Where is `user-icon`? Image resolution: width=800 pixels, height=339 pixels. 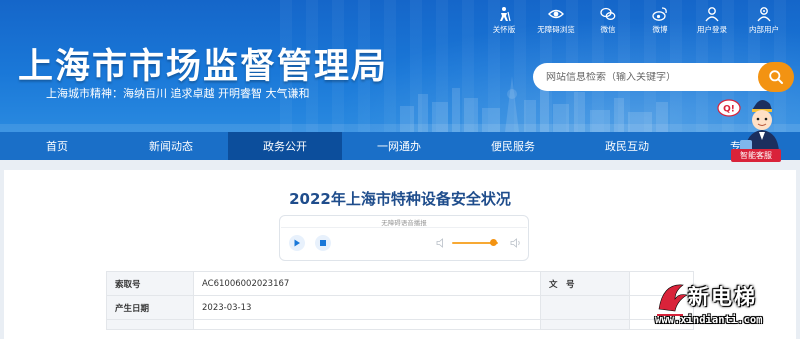
user-icon is located at coordinates (712, 14).